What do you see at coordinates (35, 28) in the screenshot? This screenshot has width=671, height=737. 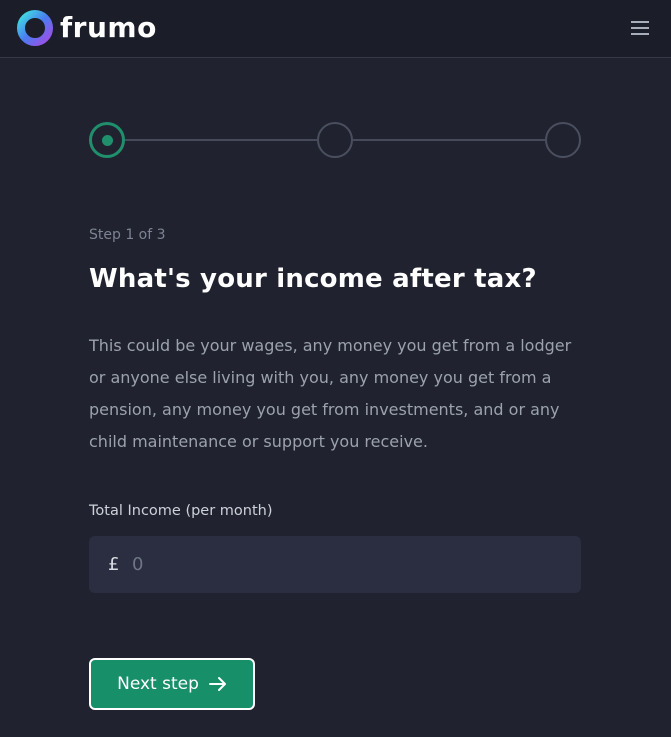 I see `logo-ring-icon` at bounding box center [35, 28].